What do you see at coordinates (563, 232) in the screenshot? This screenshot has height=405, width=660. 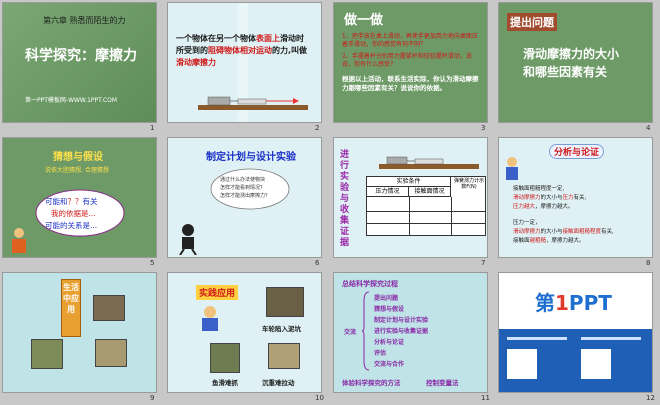 I see `conclusion-b2: 滑动摩擦力的大小与接触面粗糙程度有关,` at bounding box center [563, 232].